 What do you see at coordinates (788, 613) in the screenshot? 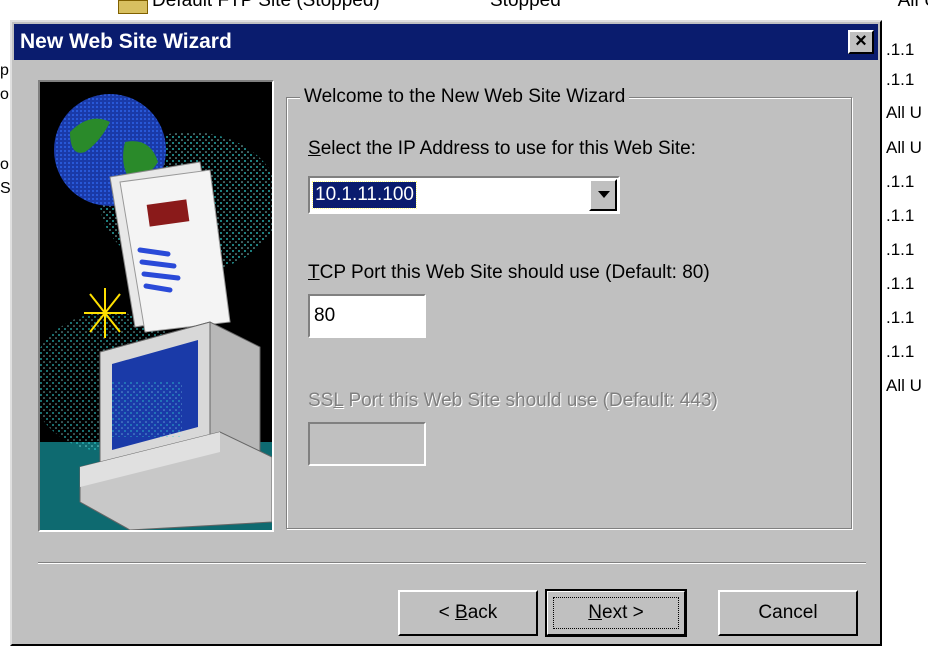
I see `cancel-button: Cancel` at bounding box center [788, 613].